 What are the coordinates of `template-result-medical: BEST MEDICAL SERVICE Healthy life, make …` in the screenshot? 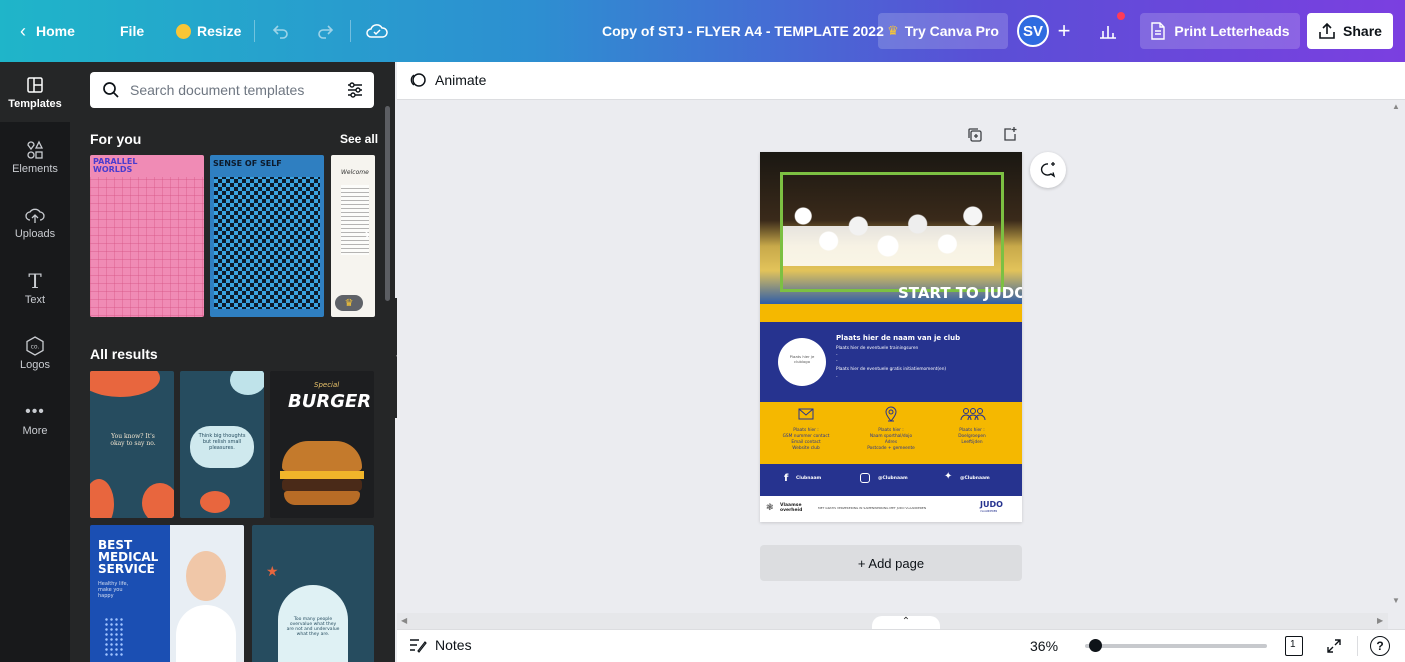 It's located at (167, 593).